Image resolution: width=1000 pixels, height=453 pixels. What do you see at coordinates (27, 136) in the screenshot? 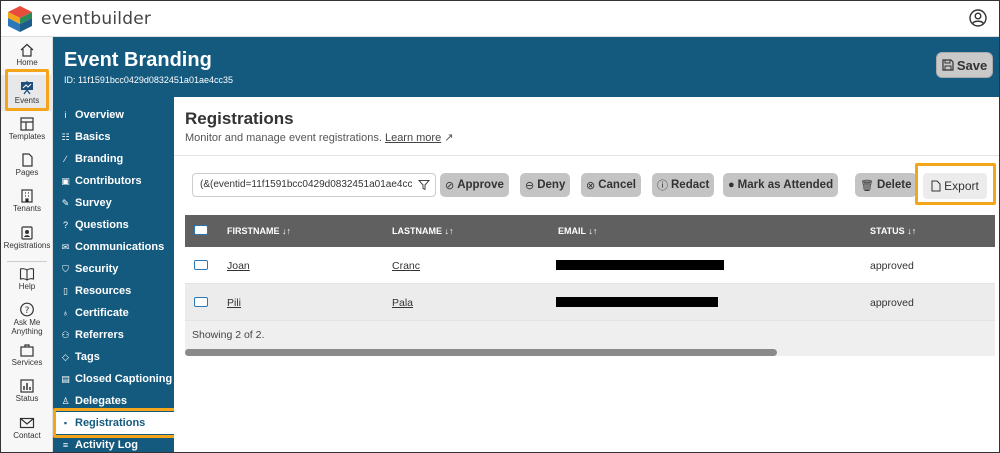
I see `rail-templates-label: Templates` at bounding box center [27, 136].